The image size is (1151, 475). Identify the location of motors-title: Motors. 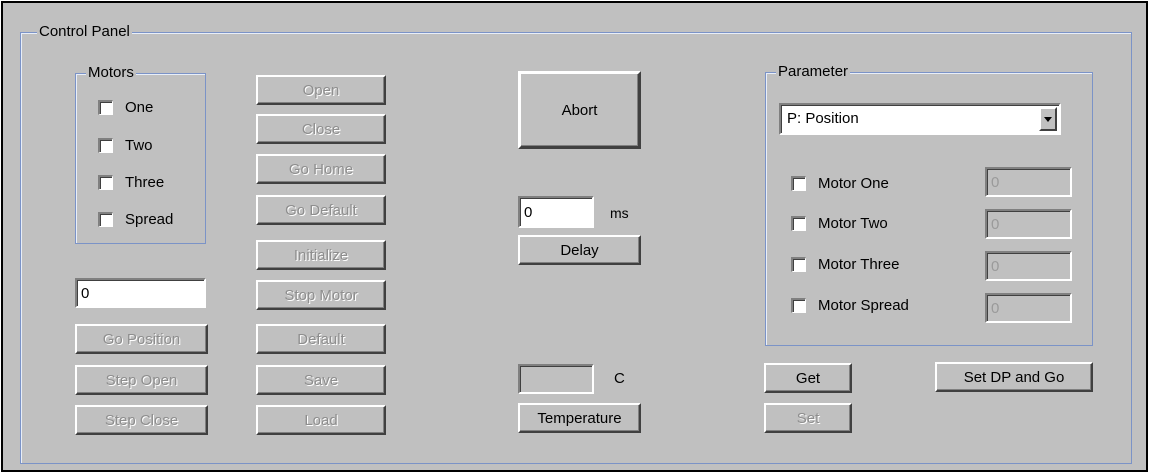
(111, 73).